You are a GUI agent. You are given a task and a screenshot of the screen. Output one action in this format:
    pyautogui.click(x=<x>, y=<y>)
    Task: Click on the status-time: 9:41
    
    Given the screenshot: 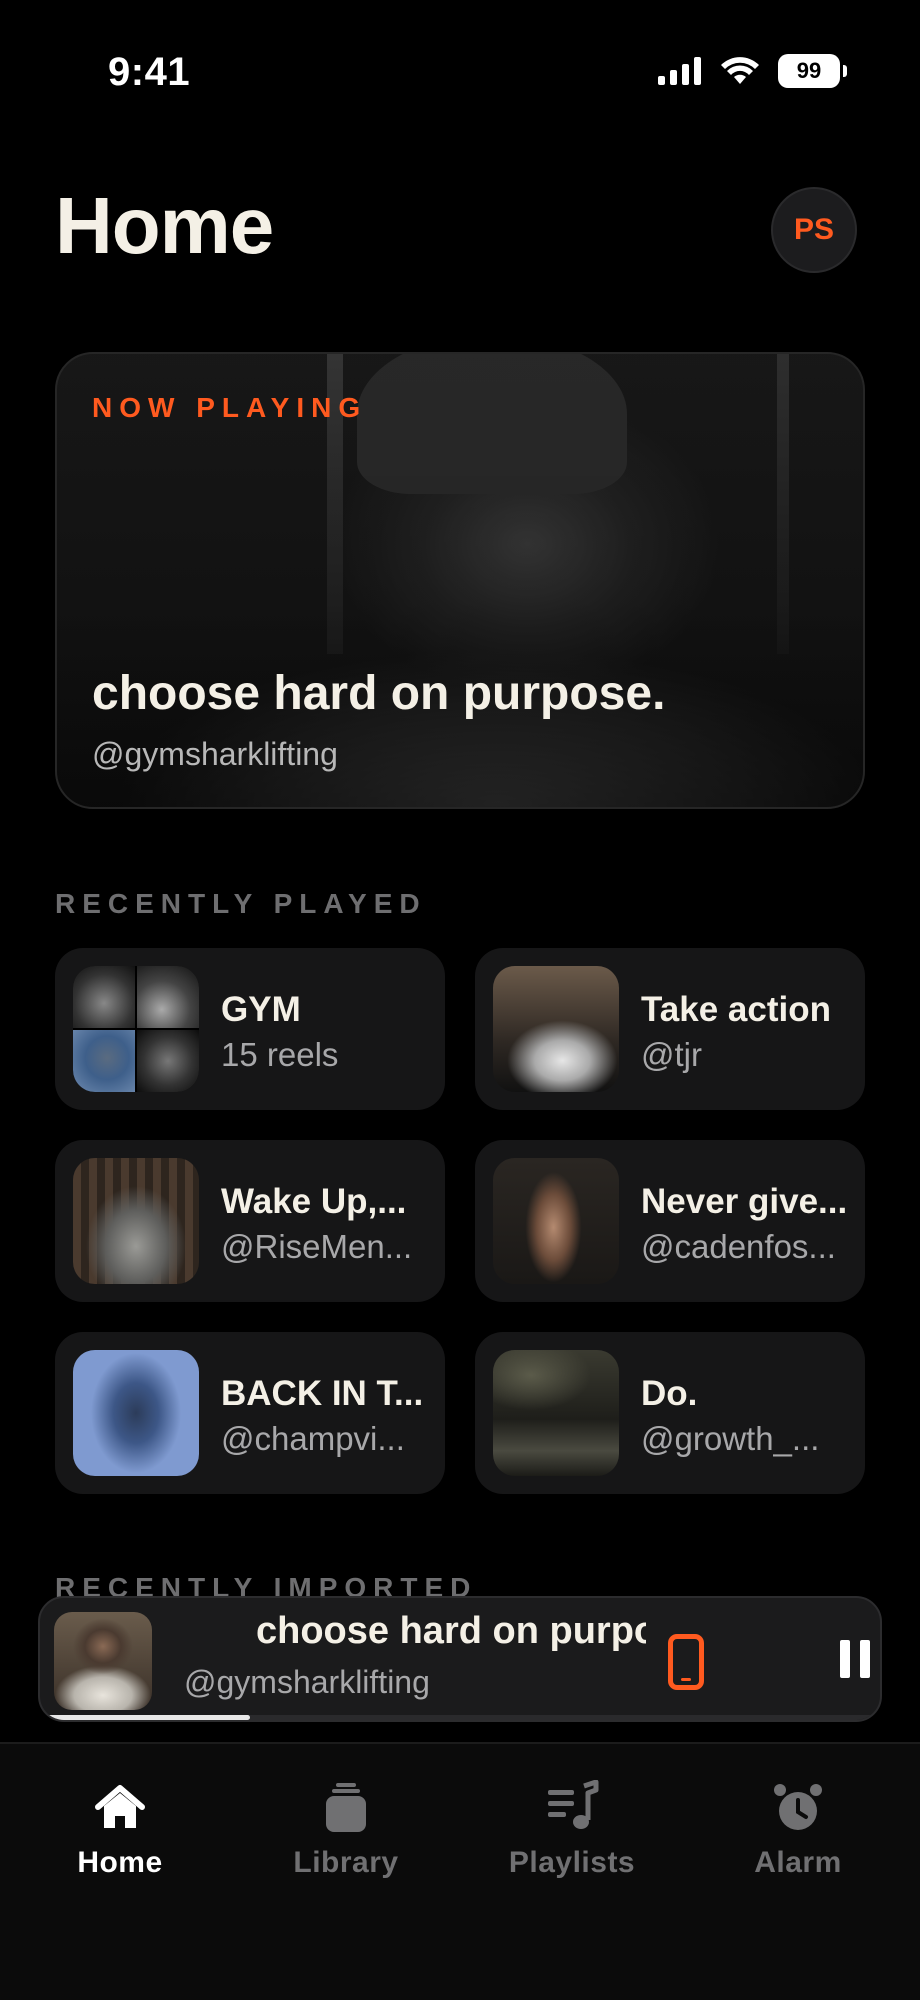 What is the action you would take?
    pyautogui.click(x=149, y=72)
    